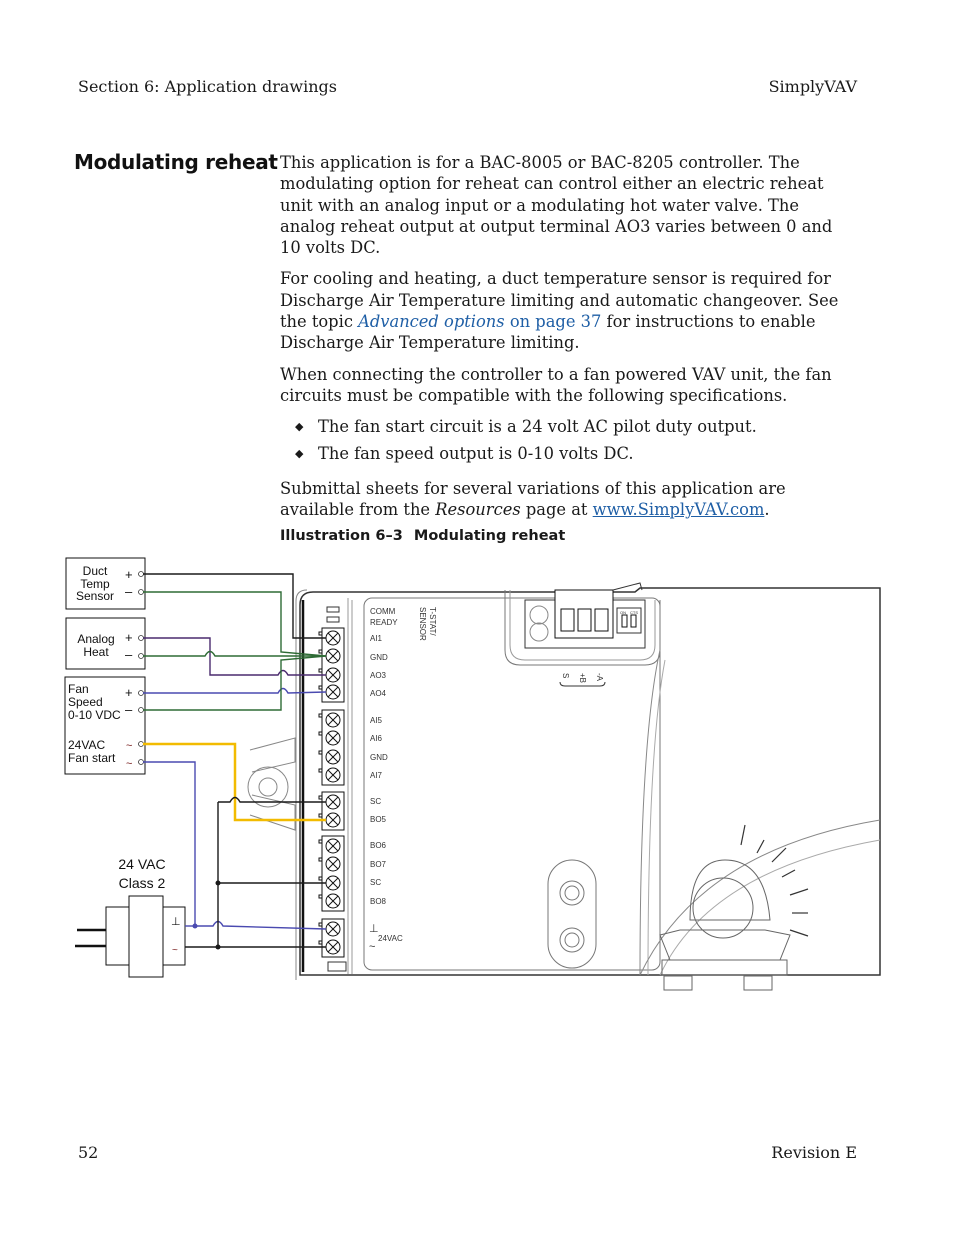 This screenshot has height=1235, width=954. I want to click on list-item: ◆ The fan speed output is 0-10 volts DC., so click(576, 453).